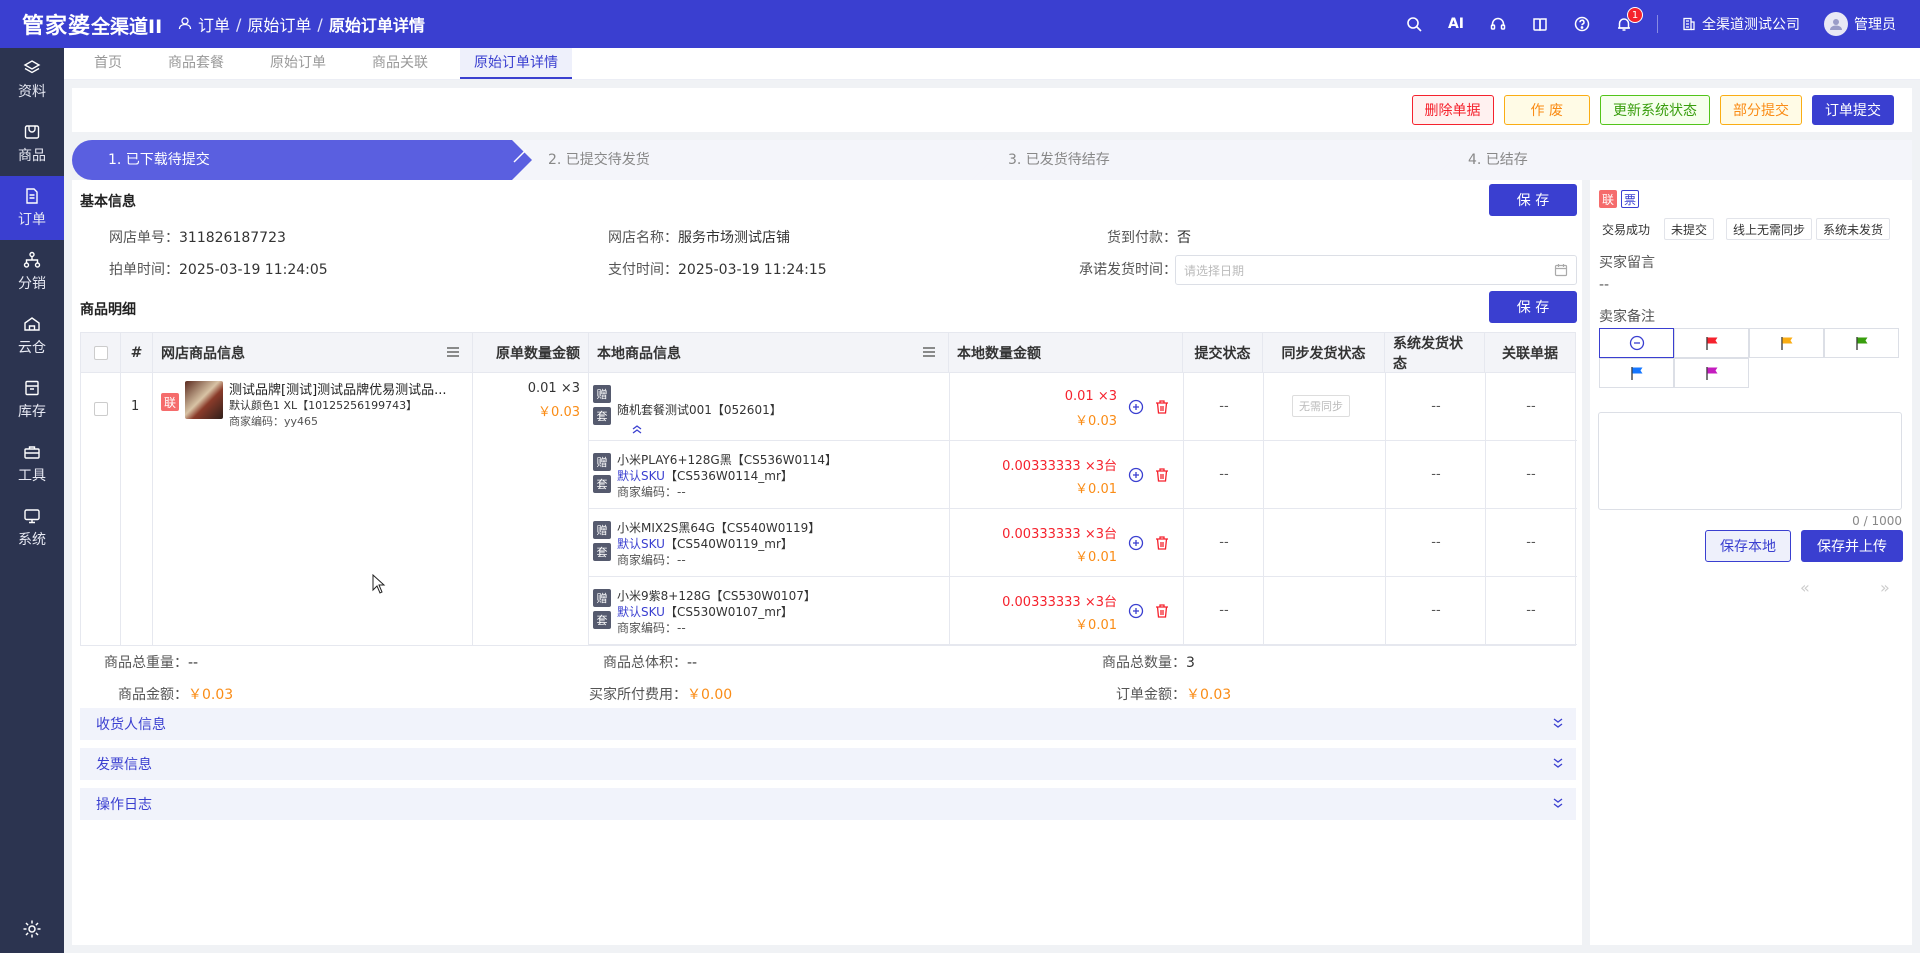 The width and height of the screenshot is (1920, 953). I want to click on tab-home: 首页, so click(108, 63).